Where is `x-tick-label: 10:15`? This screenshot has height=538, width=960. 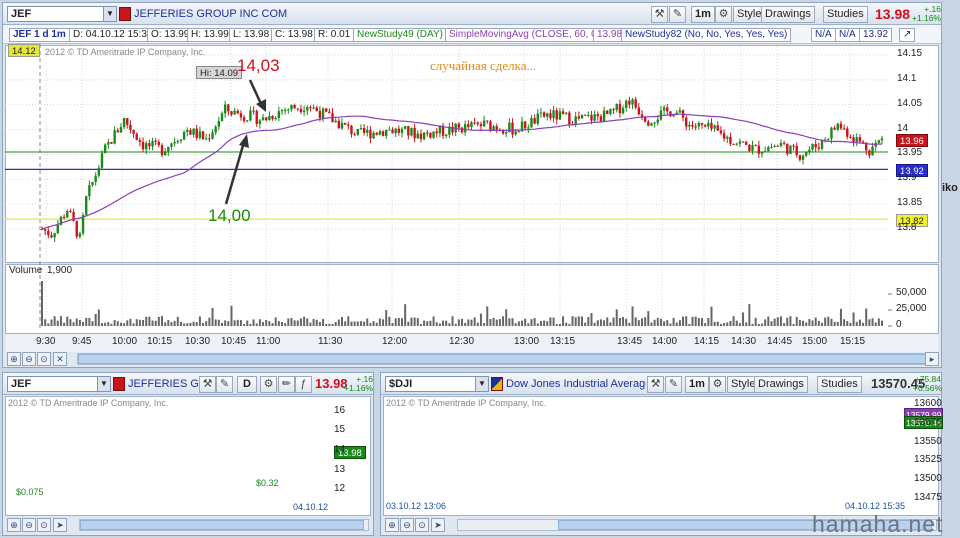 x-tick-label: 10:15 is located at coordinates (160, 341).